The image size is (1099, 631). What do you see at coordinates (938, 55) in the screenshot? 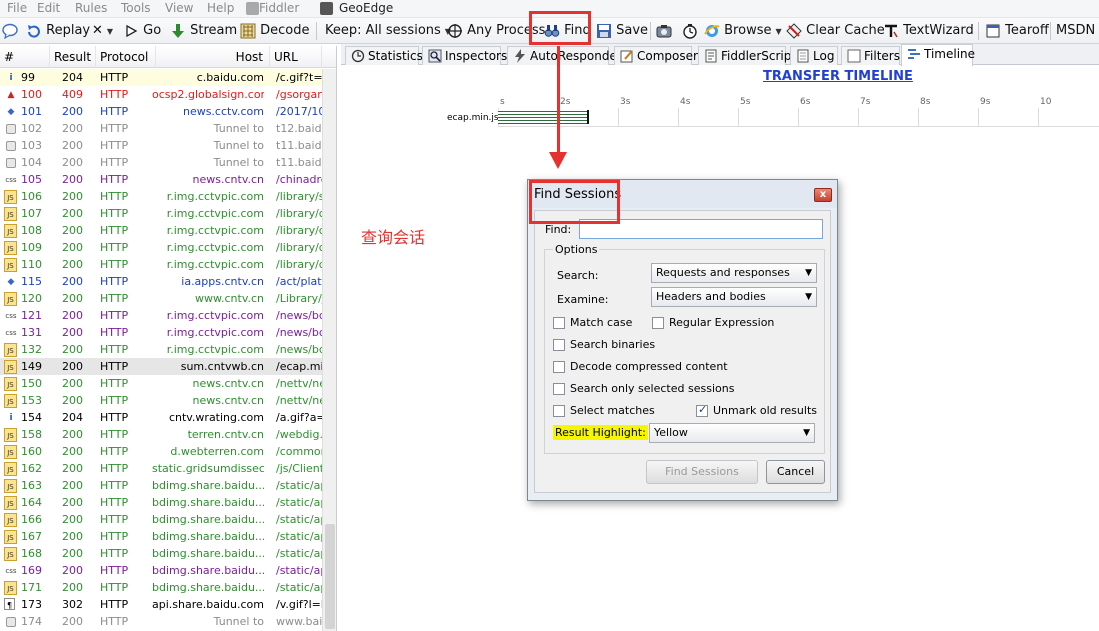
I see `tab-timeline: Timeline` at bounding box center [938, 55].